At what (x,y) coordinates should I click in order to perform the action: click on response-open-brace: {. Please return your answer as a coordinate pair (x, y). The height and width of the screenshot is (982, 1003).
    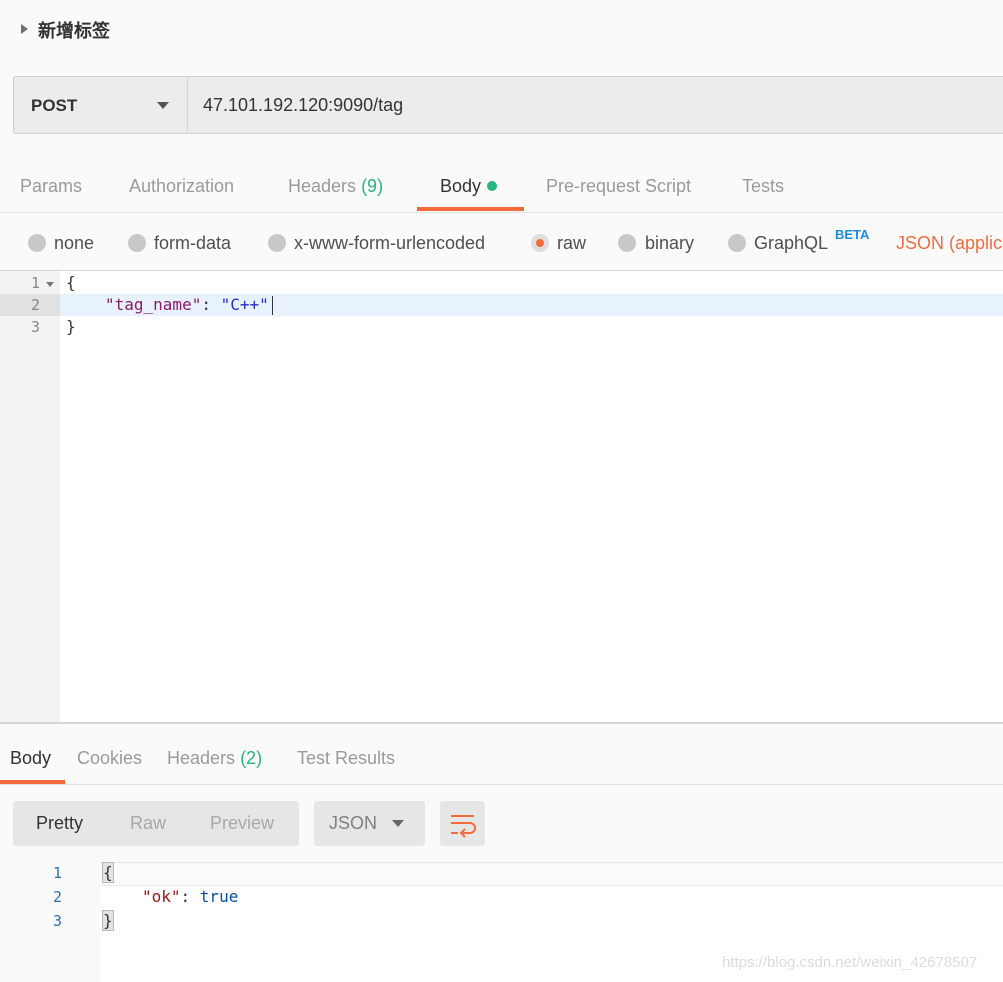
    Looking at the image, I should click on (108, 872).